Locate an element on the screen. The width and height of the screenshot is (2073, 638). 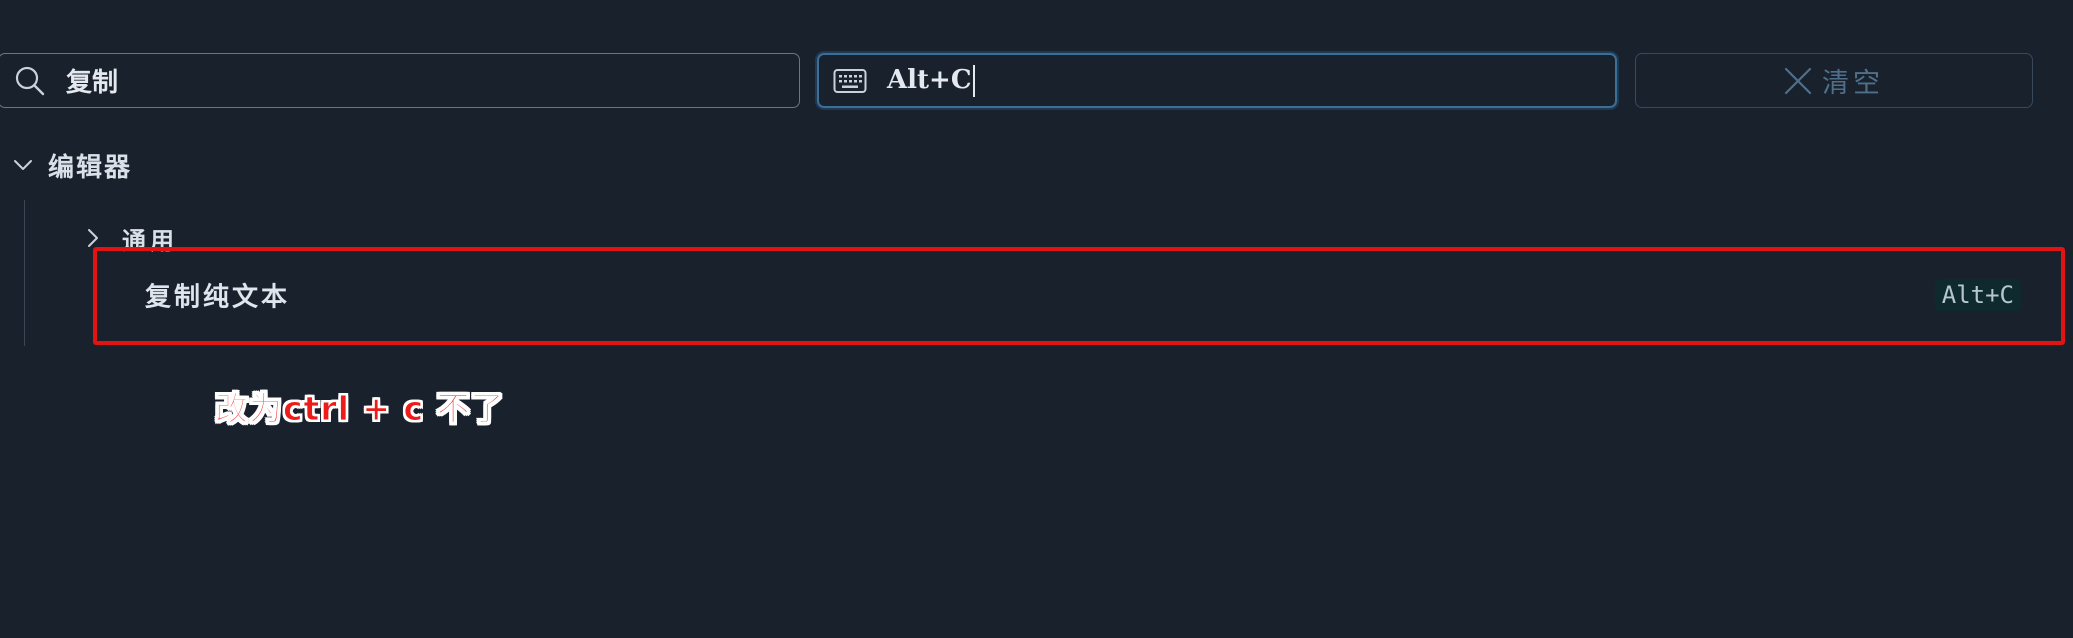
clear-button-label: 清空 is located at coordinates (1853, 83).